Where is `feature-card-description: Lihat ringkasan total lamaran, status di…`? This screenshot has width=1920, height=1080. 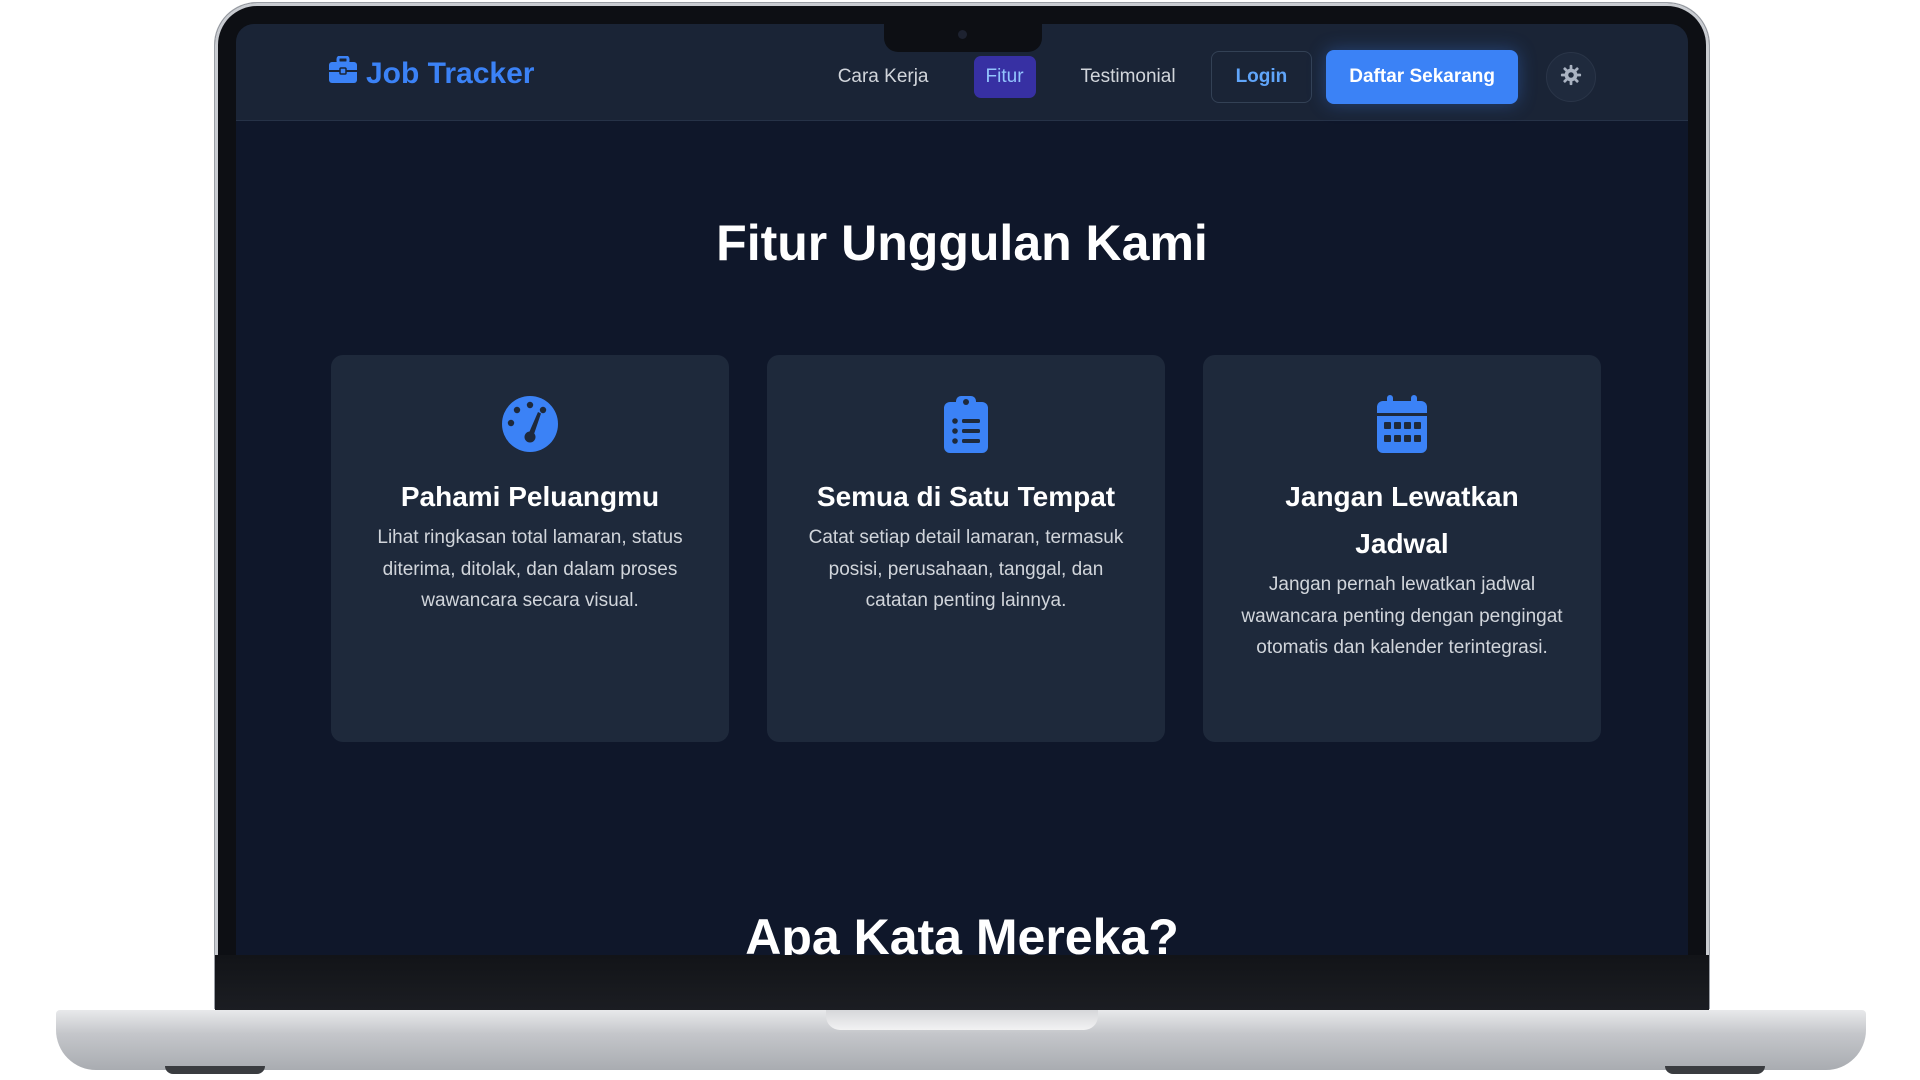
feature-card-description: Lihat ringkasan total lamaran, status di… is located at coordinates (530, 569).